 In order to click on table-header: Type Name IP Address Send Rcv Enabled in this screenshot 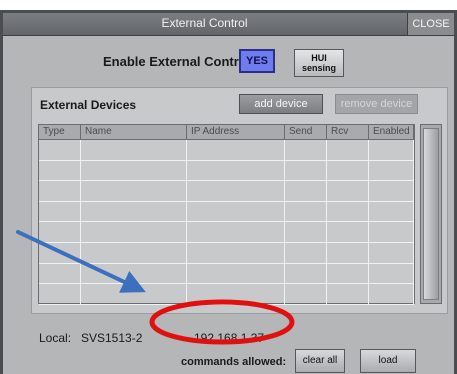, I will do `click(226, 132)`.